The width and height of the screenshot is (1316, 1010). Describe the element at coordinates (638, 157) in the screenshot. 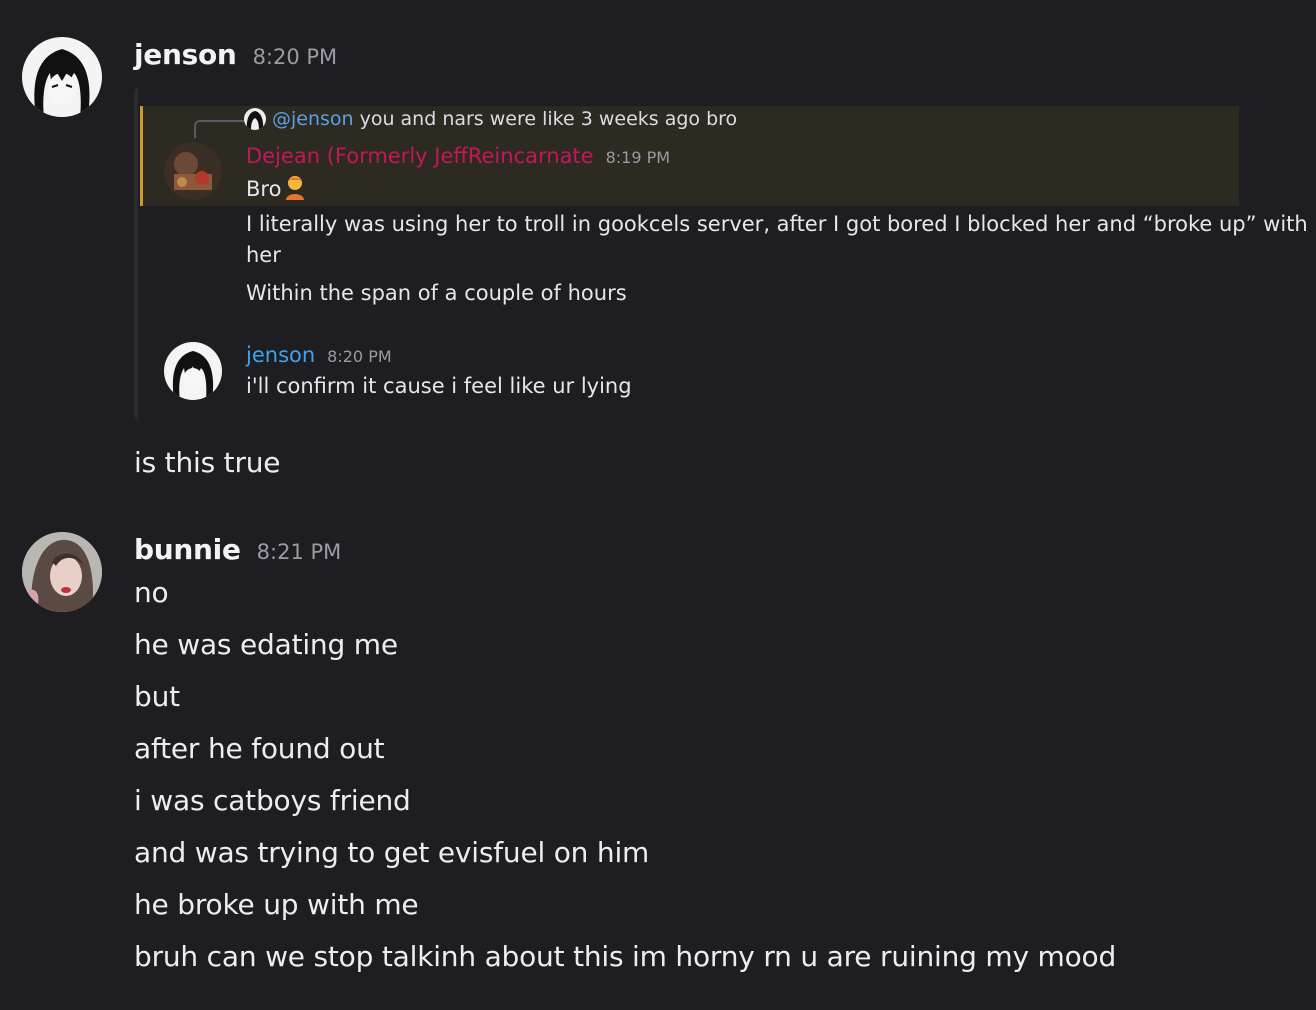

I see `dejean-time: 8:19 PM` at that location.